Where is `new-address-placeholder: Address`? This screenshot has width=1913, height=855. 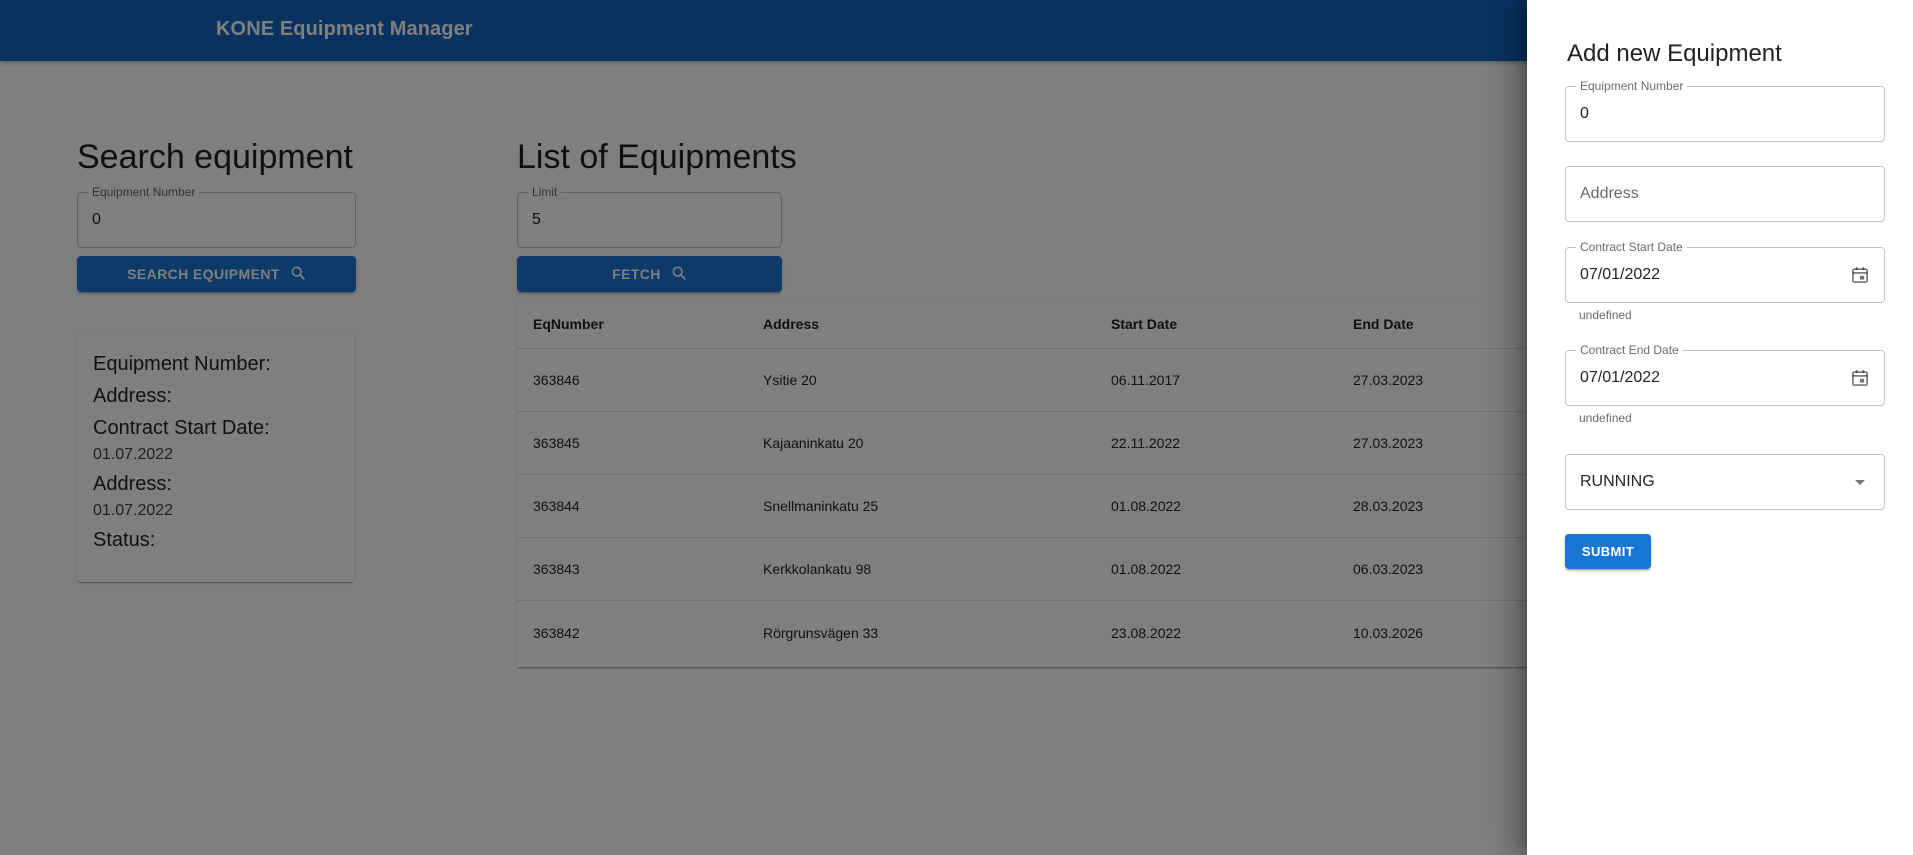
new-address-placeholder: Address is located at coordinates (1609, 193).